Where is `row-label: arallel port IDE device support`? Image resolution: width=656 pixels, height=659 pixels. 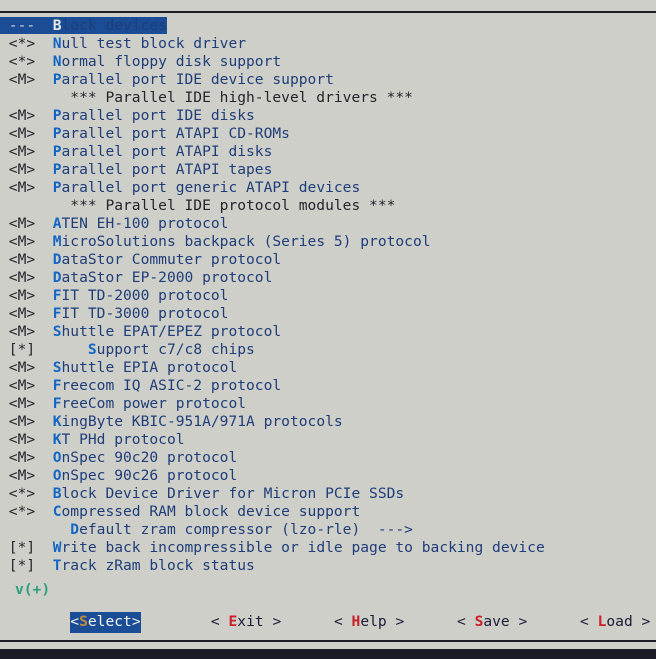 row-label: arallel port IDE device support is located at coordinates (197, 79).